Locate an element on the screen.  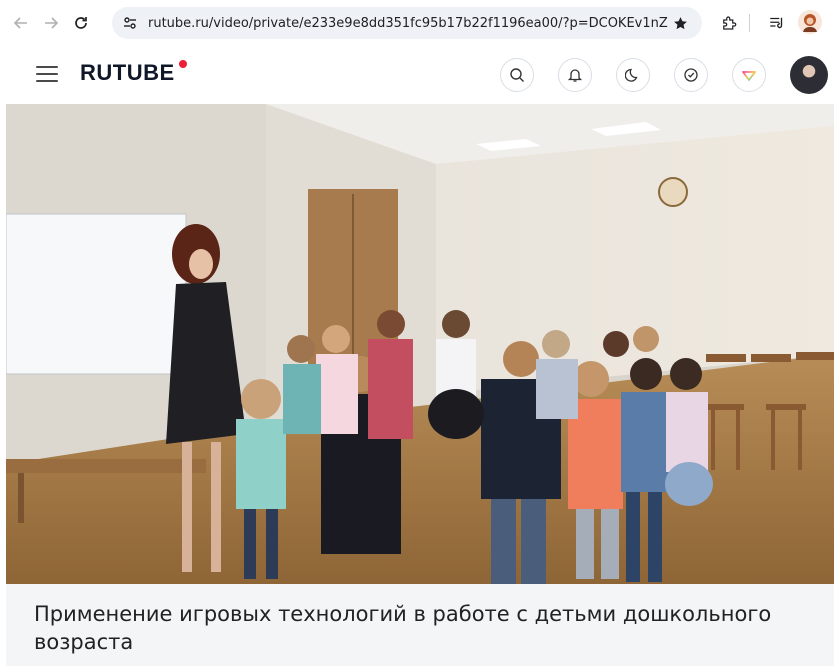
profile-icon is located at coordinates (810, 22).